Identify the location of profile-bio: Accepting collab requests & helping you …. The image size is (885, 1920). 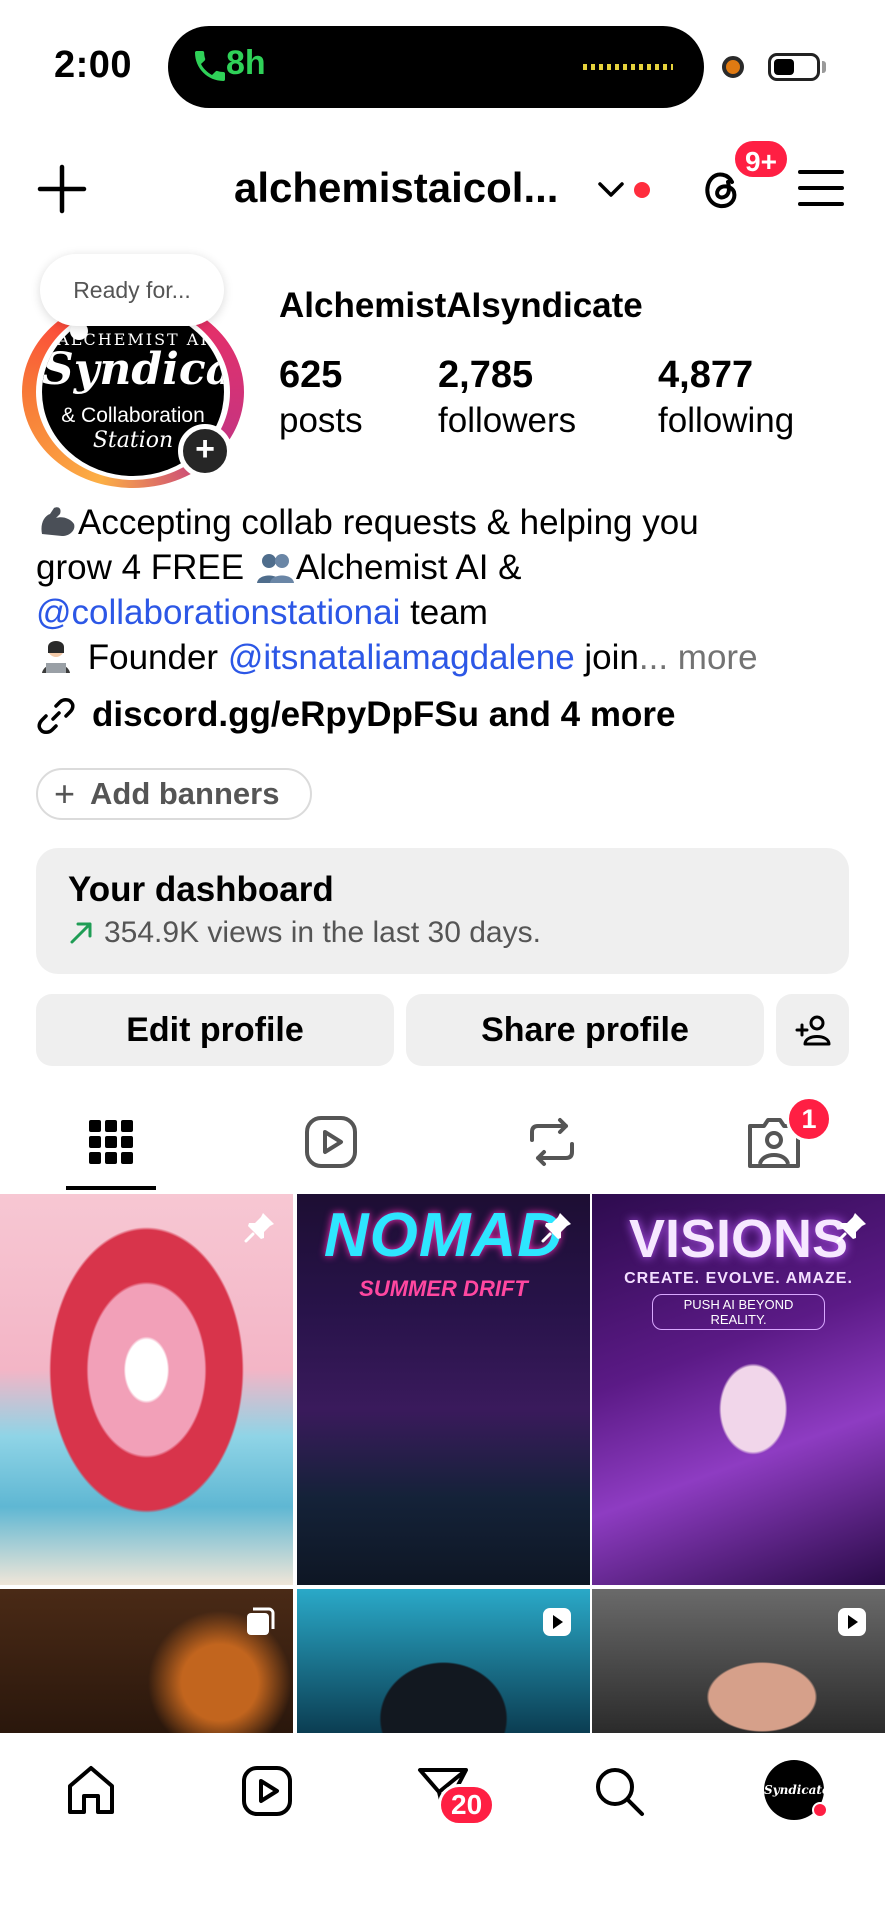
(451, 590).